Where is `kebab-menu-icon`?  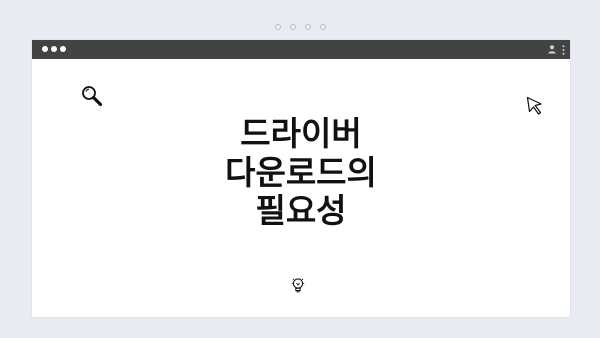
kebab-menu-icon is located at coordinates (563, 50).